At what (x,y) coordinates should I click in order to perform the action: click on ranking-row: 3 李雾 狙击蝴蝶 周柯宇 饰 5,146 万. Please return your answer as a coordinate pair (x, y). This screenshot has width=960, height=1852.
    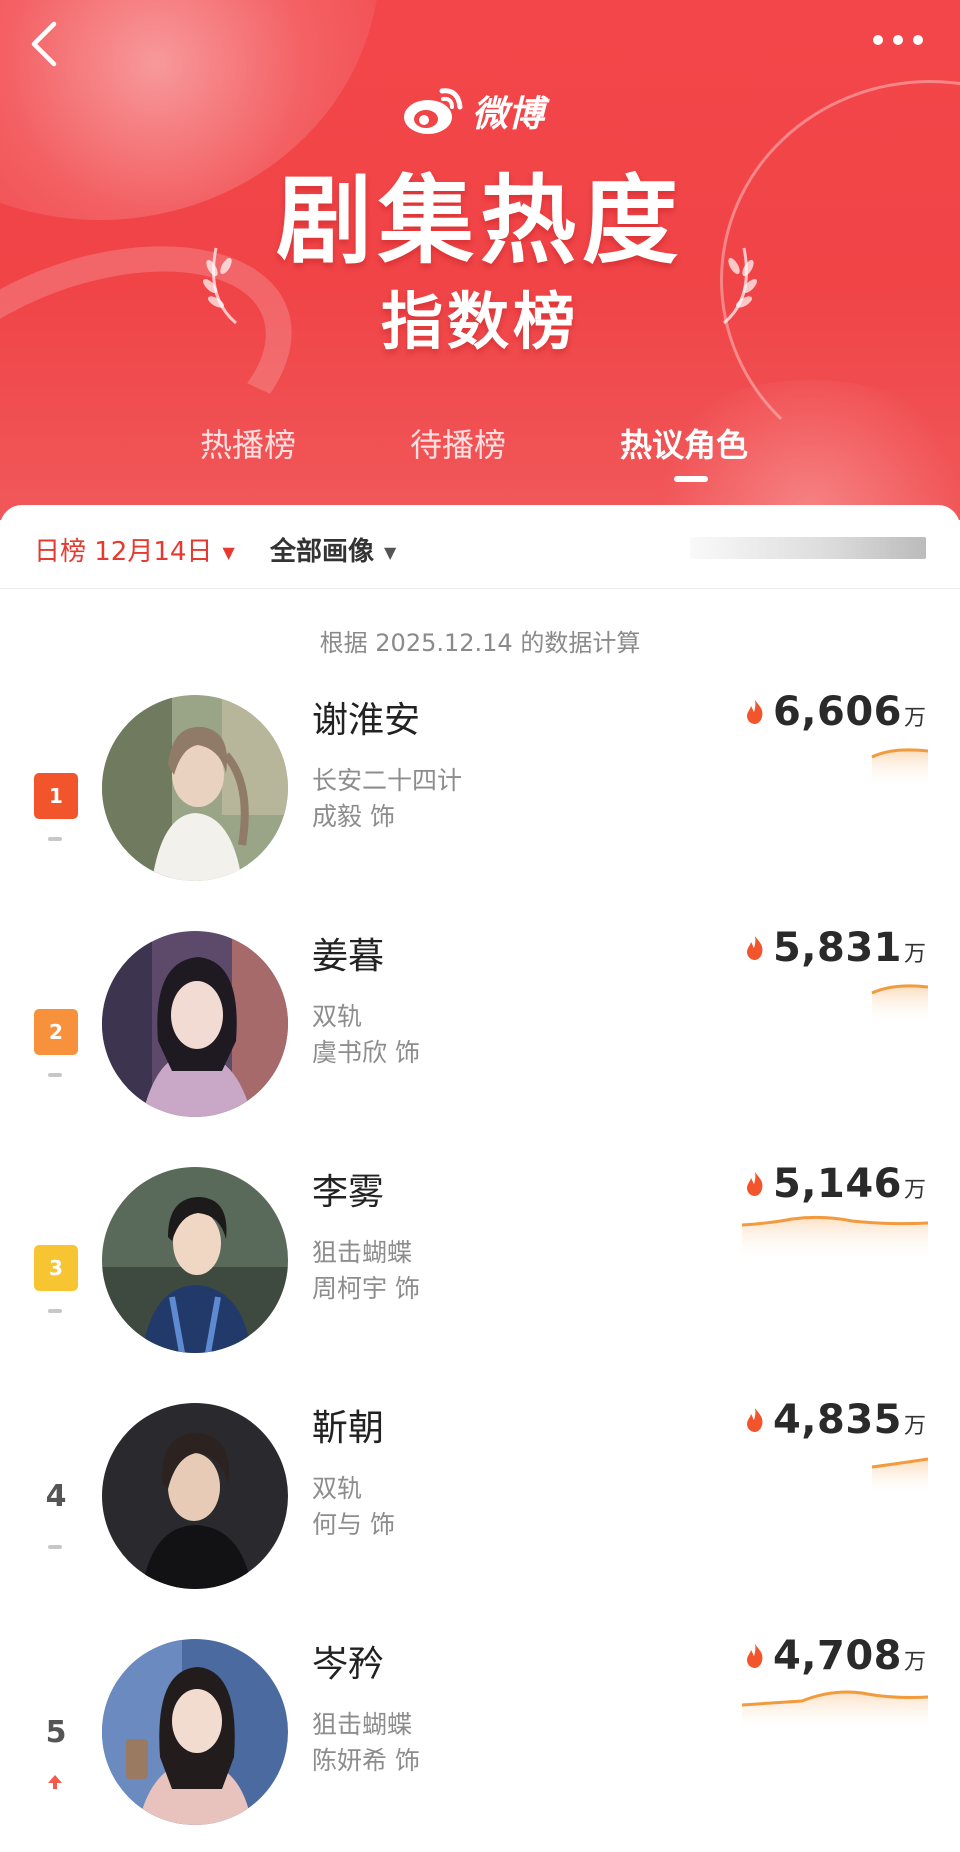
    Looking at the image, I should click on (480, 1275).